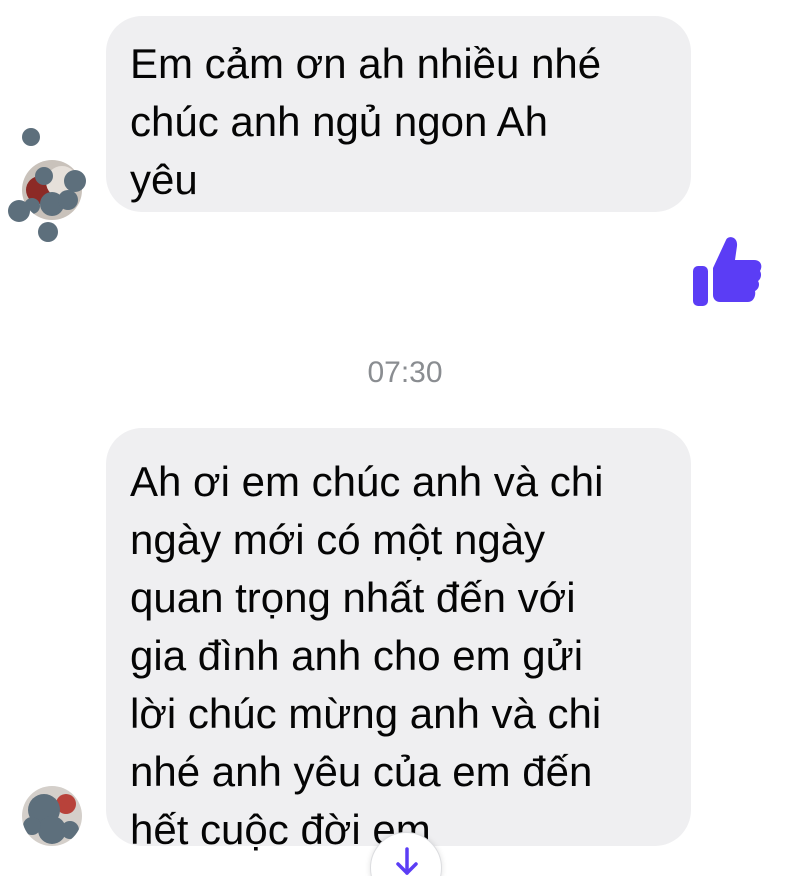 The height and width of the screenshot is (876, 810). I want to click on message-timestamp: 07:30, so click(405, 372).